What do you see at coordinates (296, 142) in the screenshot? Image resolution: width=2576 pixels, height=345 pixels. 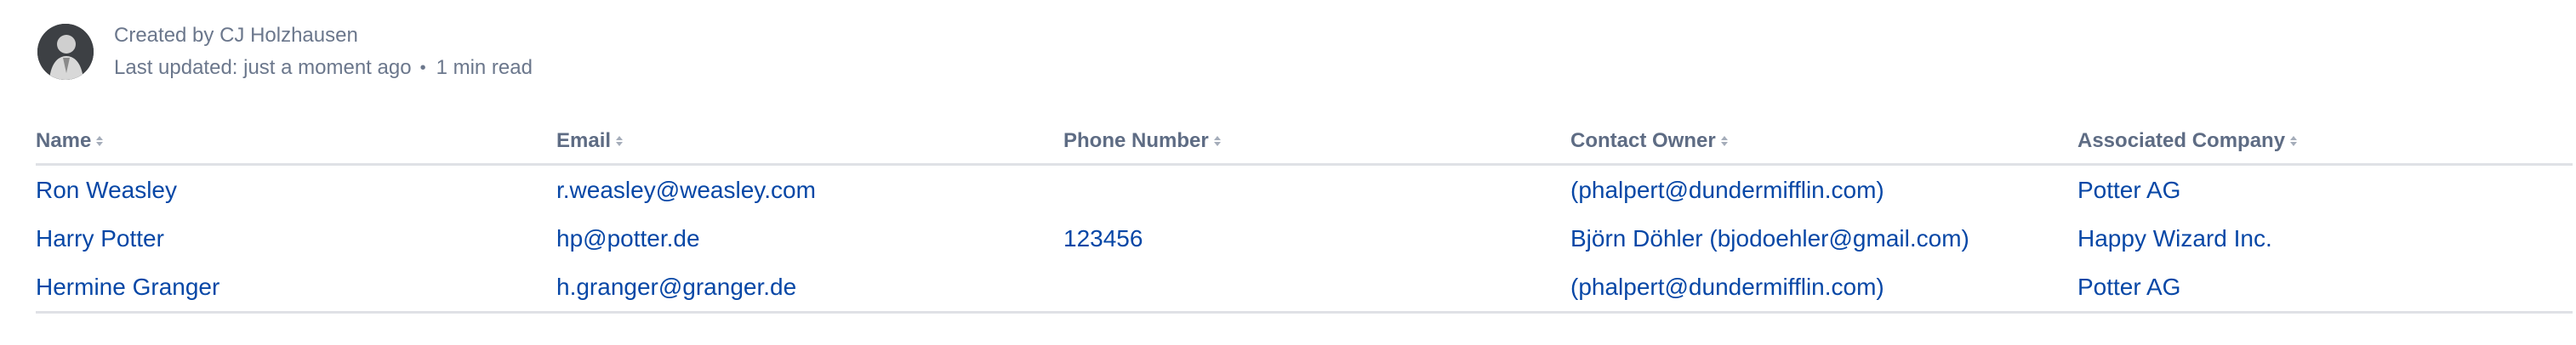 I see `column-header-name: Name` at bounding box center [296, 142].